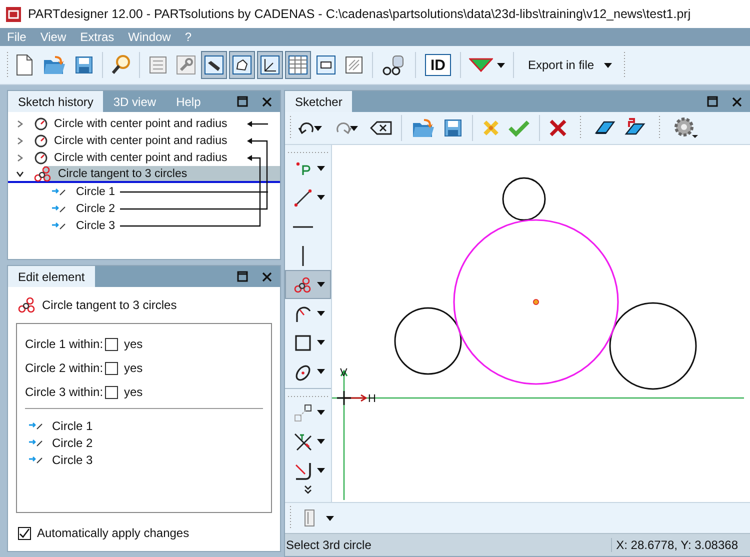  I want to click on tree-item-label: Circle 3, so click(95, 226).